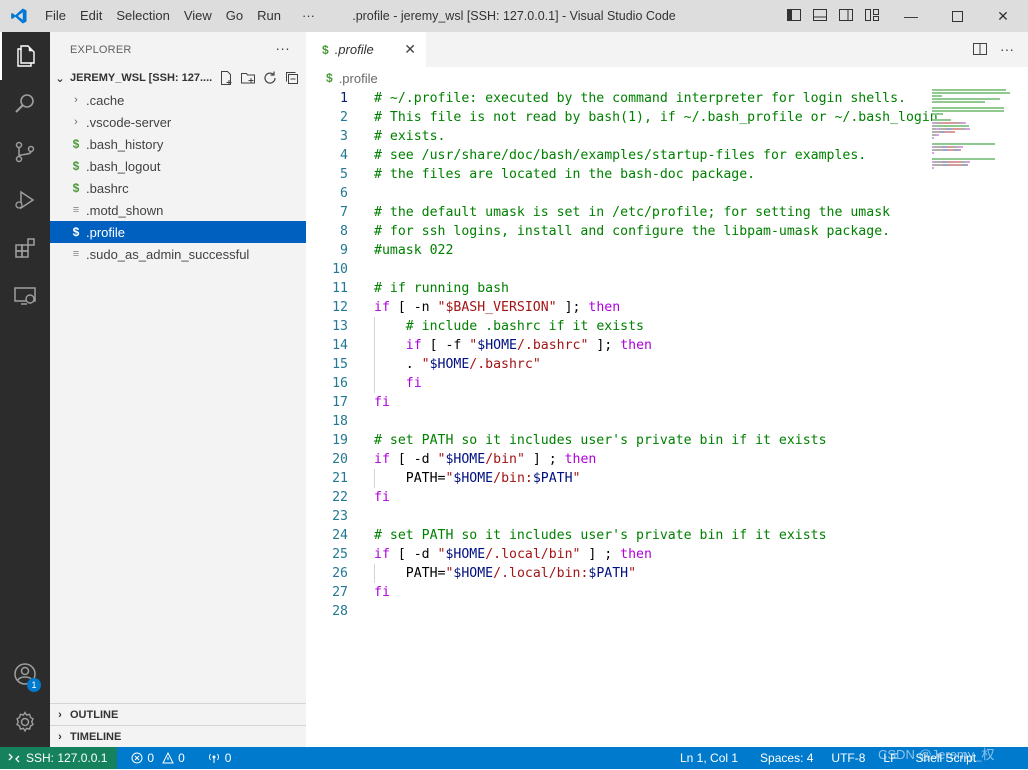 This screenshot has height=770, width=1028. Describe the element at coordinates (366, 49) in the screenshot. I see `tab-profile: $ .profile ✕` at that location.